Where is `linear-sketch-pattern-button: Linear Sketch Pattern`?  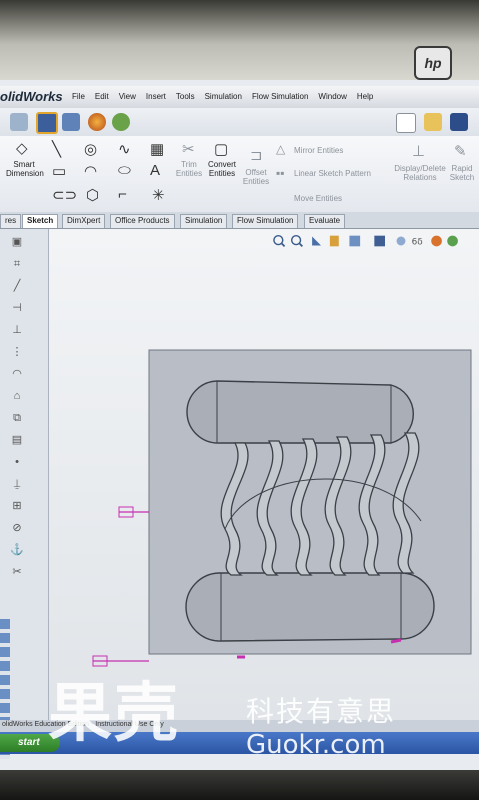
linear-sketch-pattern-button: Linear Sketch Pattern is located at coordinates (334, 173).